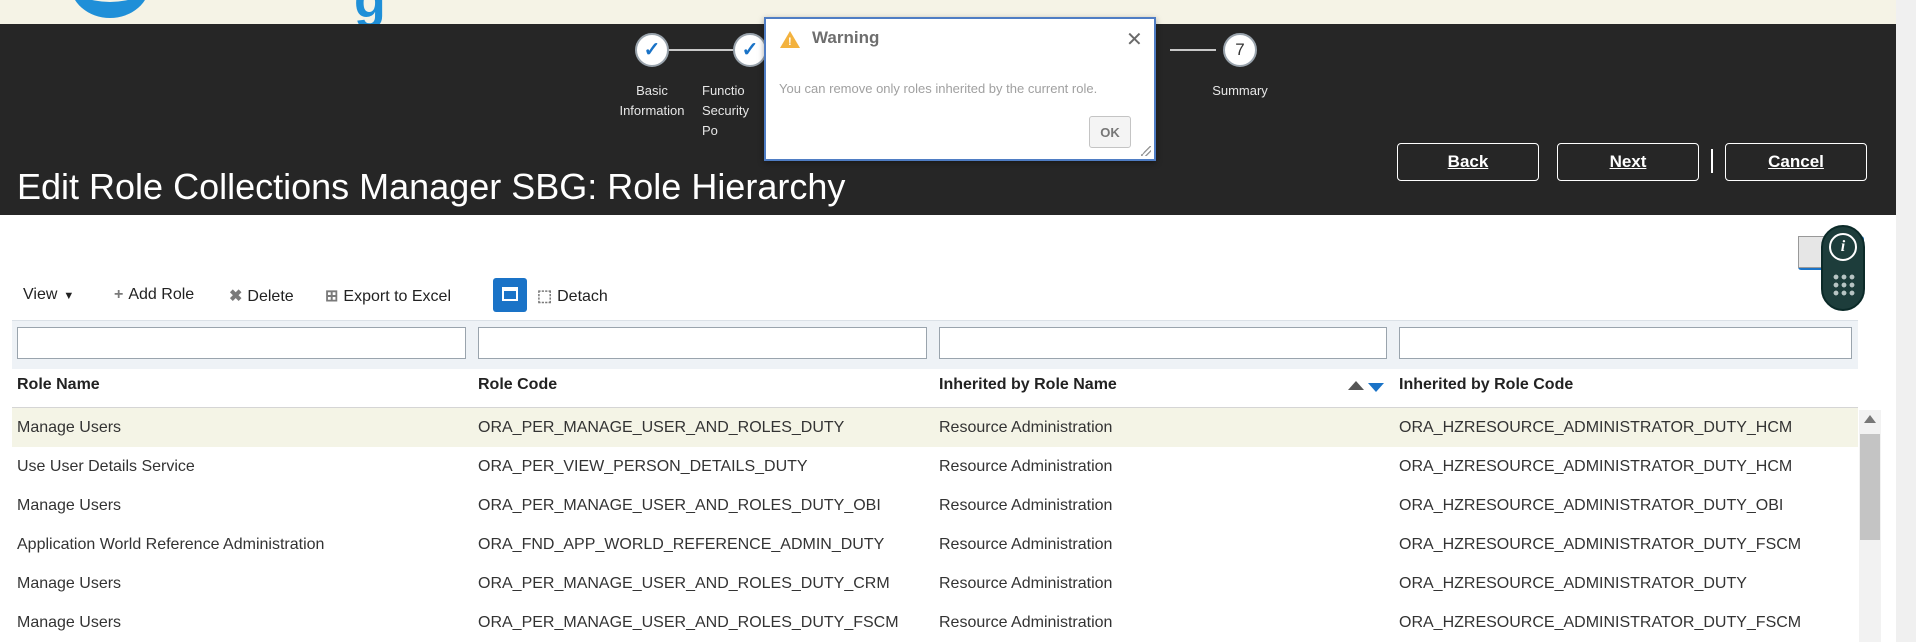 The image size is (1916, 642). Describe the element at coordinates (688, 622) in the screenshot. I see `cell-role-code: ORA_PER_MANAGE_USER_AND_ROLES_DUTY_FSCM` at that location.